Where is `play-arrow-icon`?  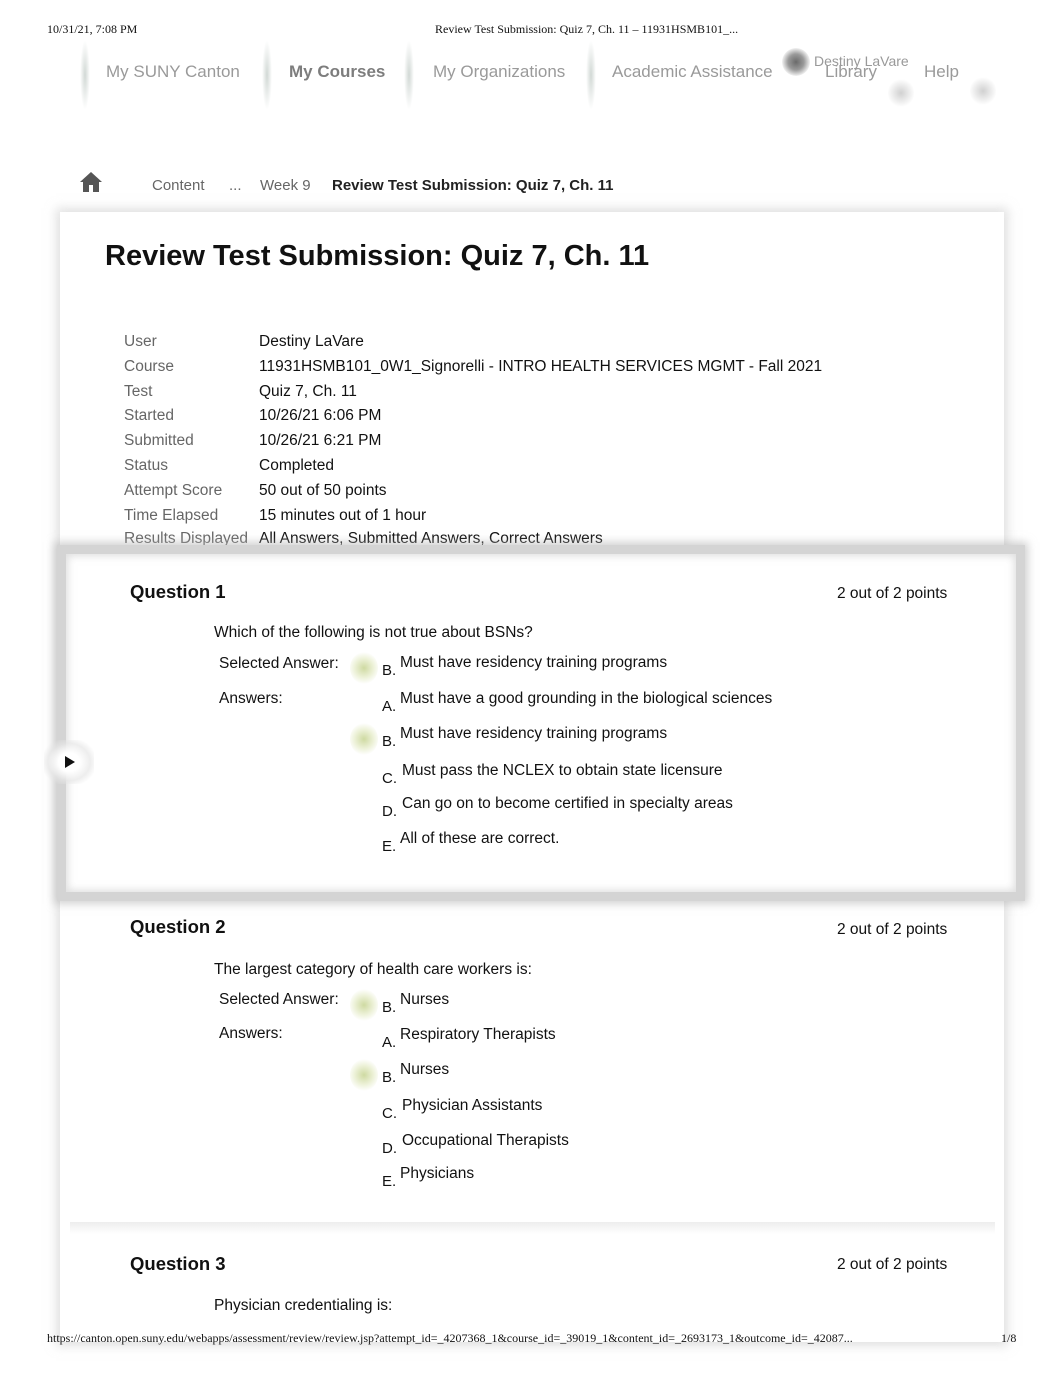 play-arrow-icon is located at coordinates (70, 762).